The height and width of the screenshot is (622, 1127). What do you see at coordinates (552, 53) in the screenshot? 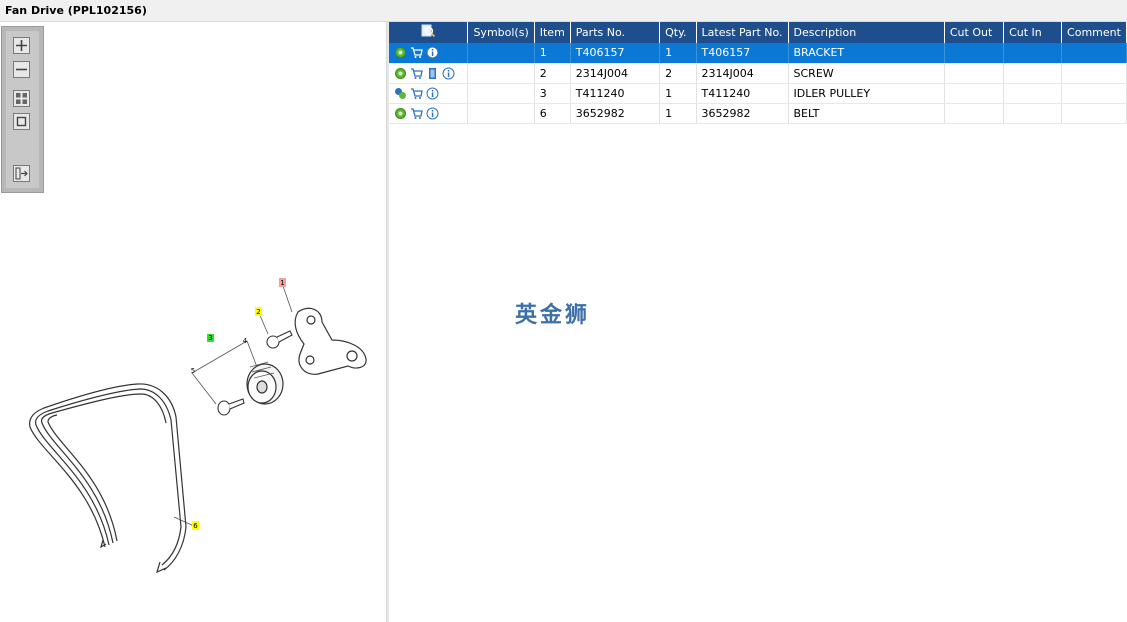
I see `cell-item: 1` at bounding box center [552, 53].